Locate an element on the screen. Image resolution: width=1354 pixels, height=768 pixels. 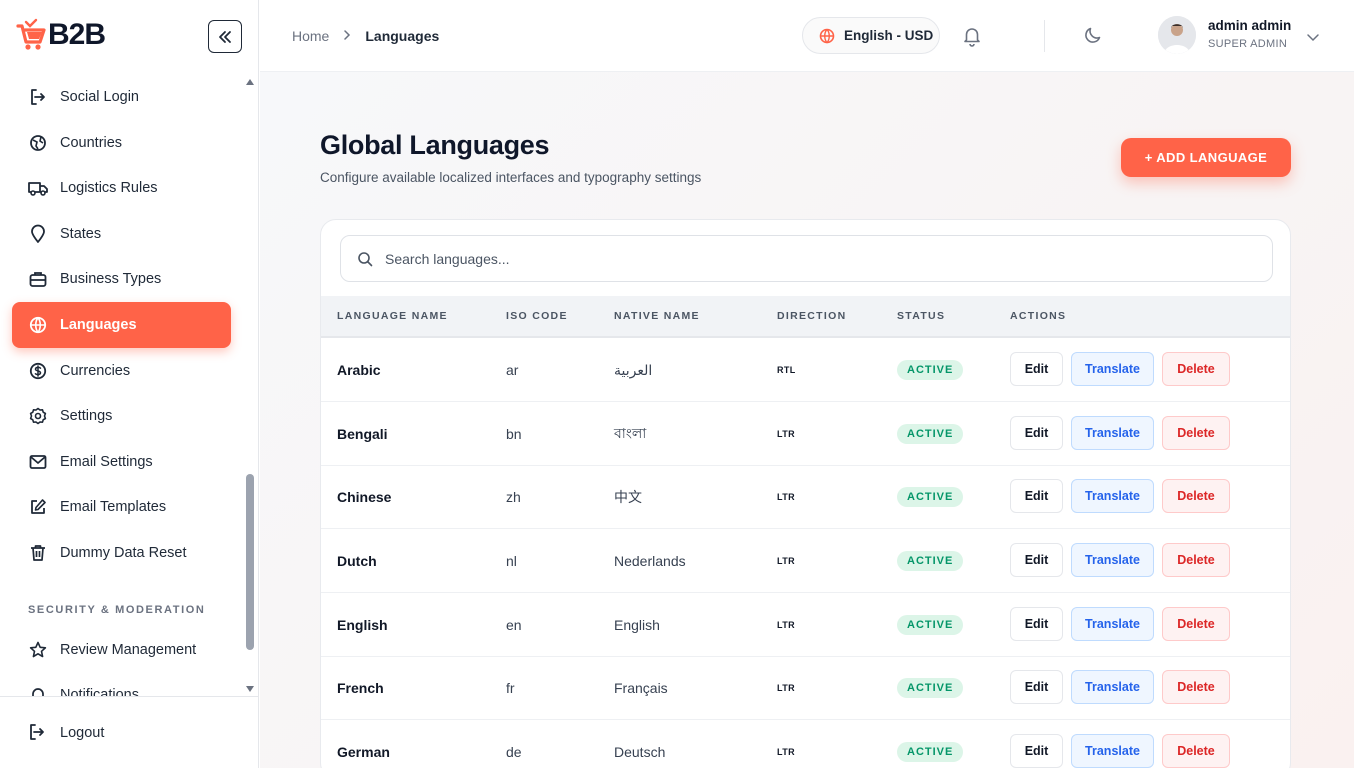
add-language-button: + ADD LANGUAGE is located at coordinates (1206, 157).